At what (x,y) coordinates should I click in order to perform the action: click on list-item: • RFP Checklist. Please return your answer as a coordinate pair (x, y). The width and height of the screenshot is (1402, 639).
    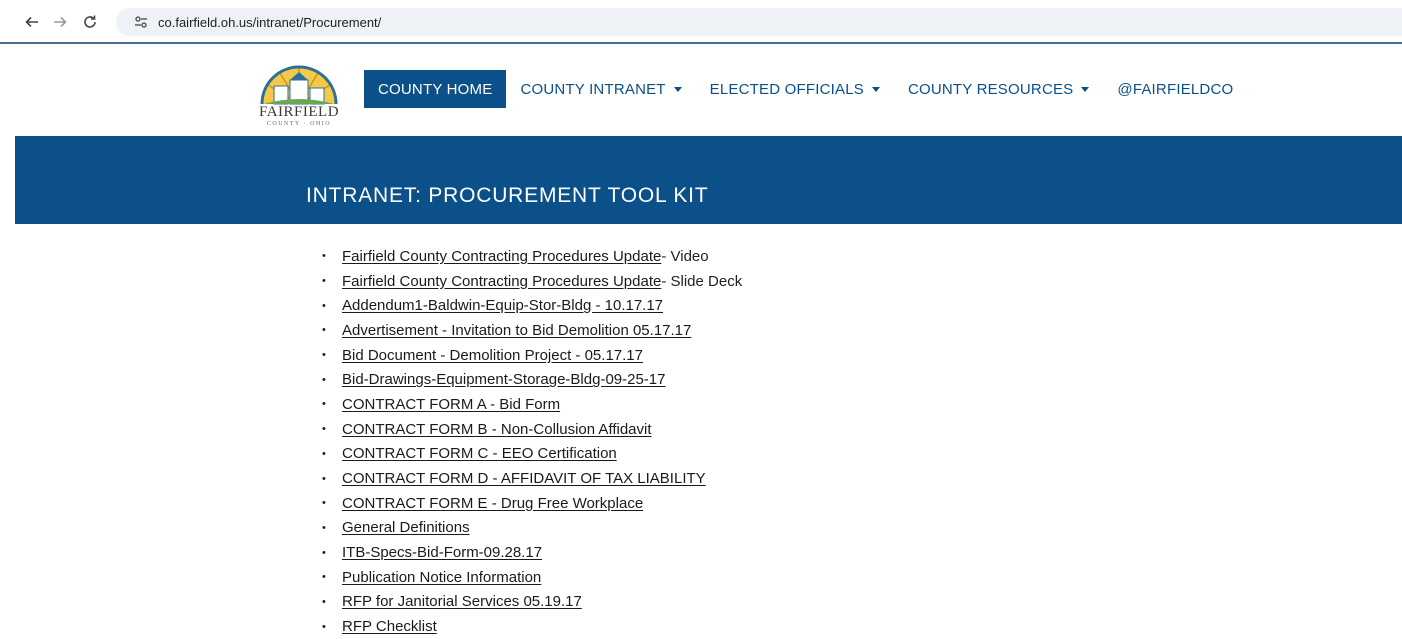
    Looking at the image, I should click on (532, 626).